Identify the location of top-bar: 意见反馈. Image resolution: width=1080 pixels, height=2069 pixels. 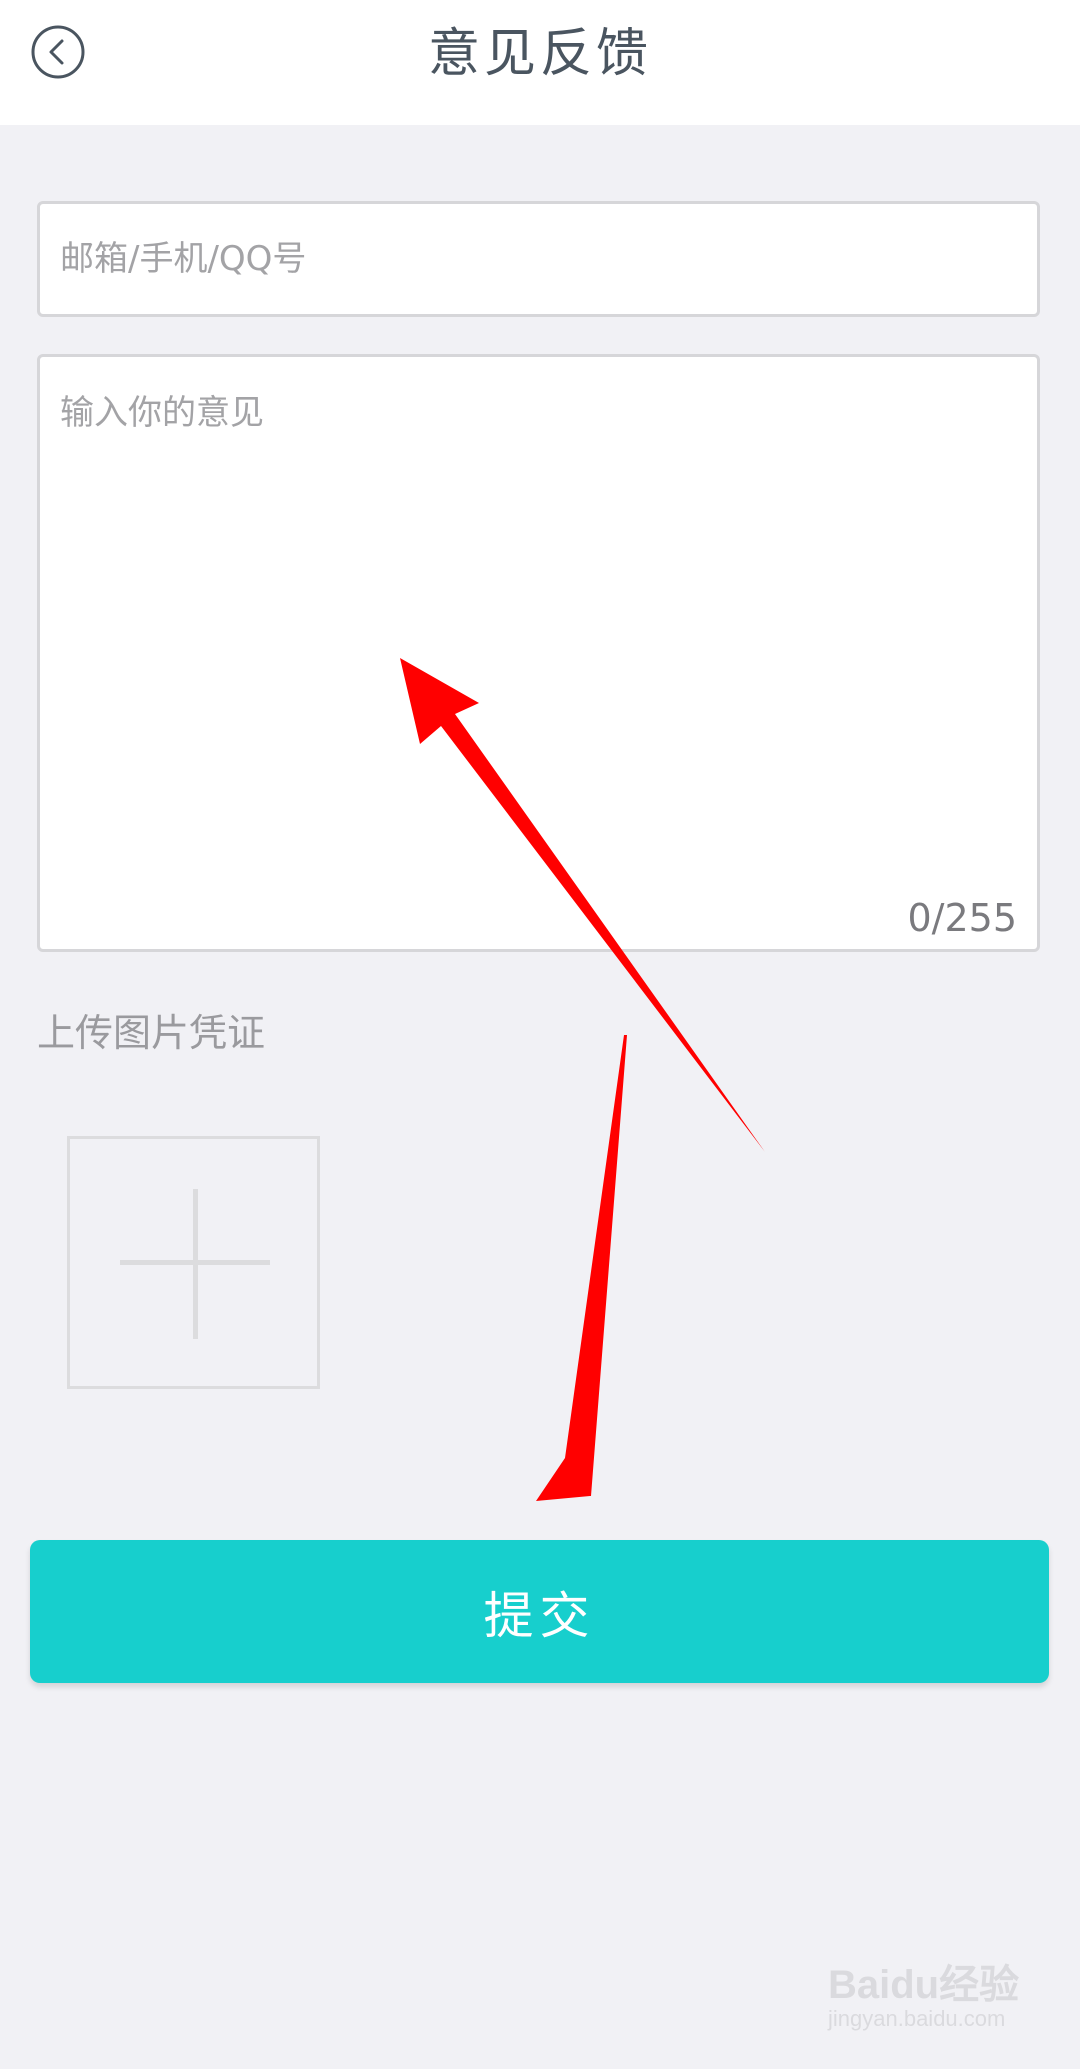
(540, 62).